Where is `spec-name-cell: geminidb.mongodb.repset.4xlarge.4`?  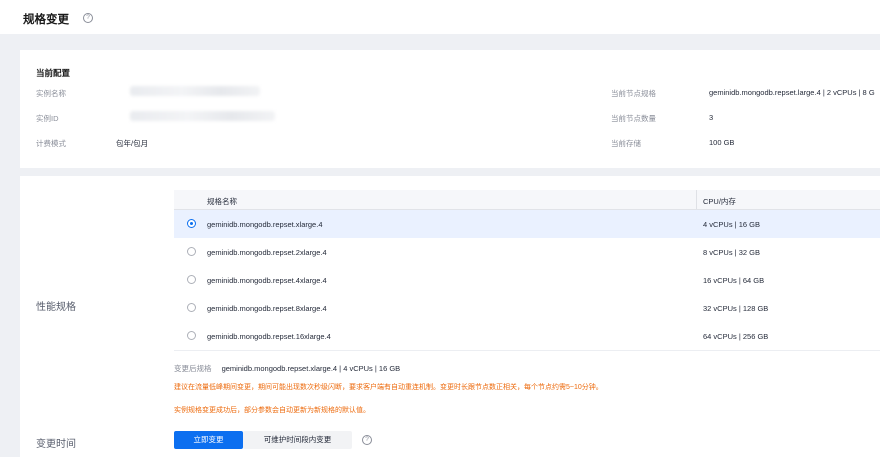
spec-name-cell: geminidb.mongodb.repset.4xlarge.4 is located at coordinates (267, 280).